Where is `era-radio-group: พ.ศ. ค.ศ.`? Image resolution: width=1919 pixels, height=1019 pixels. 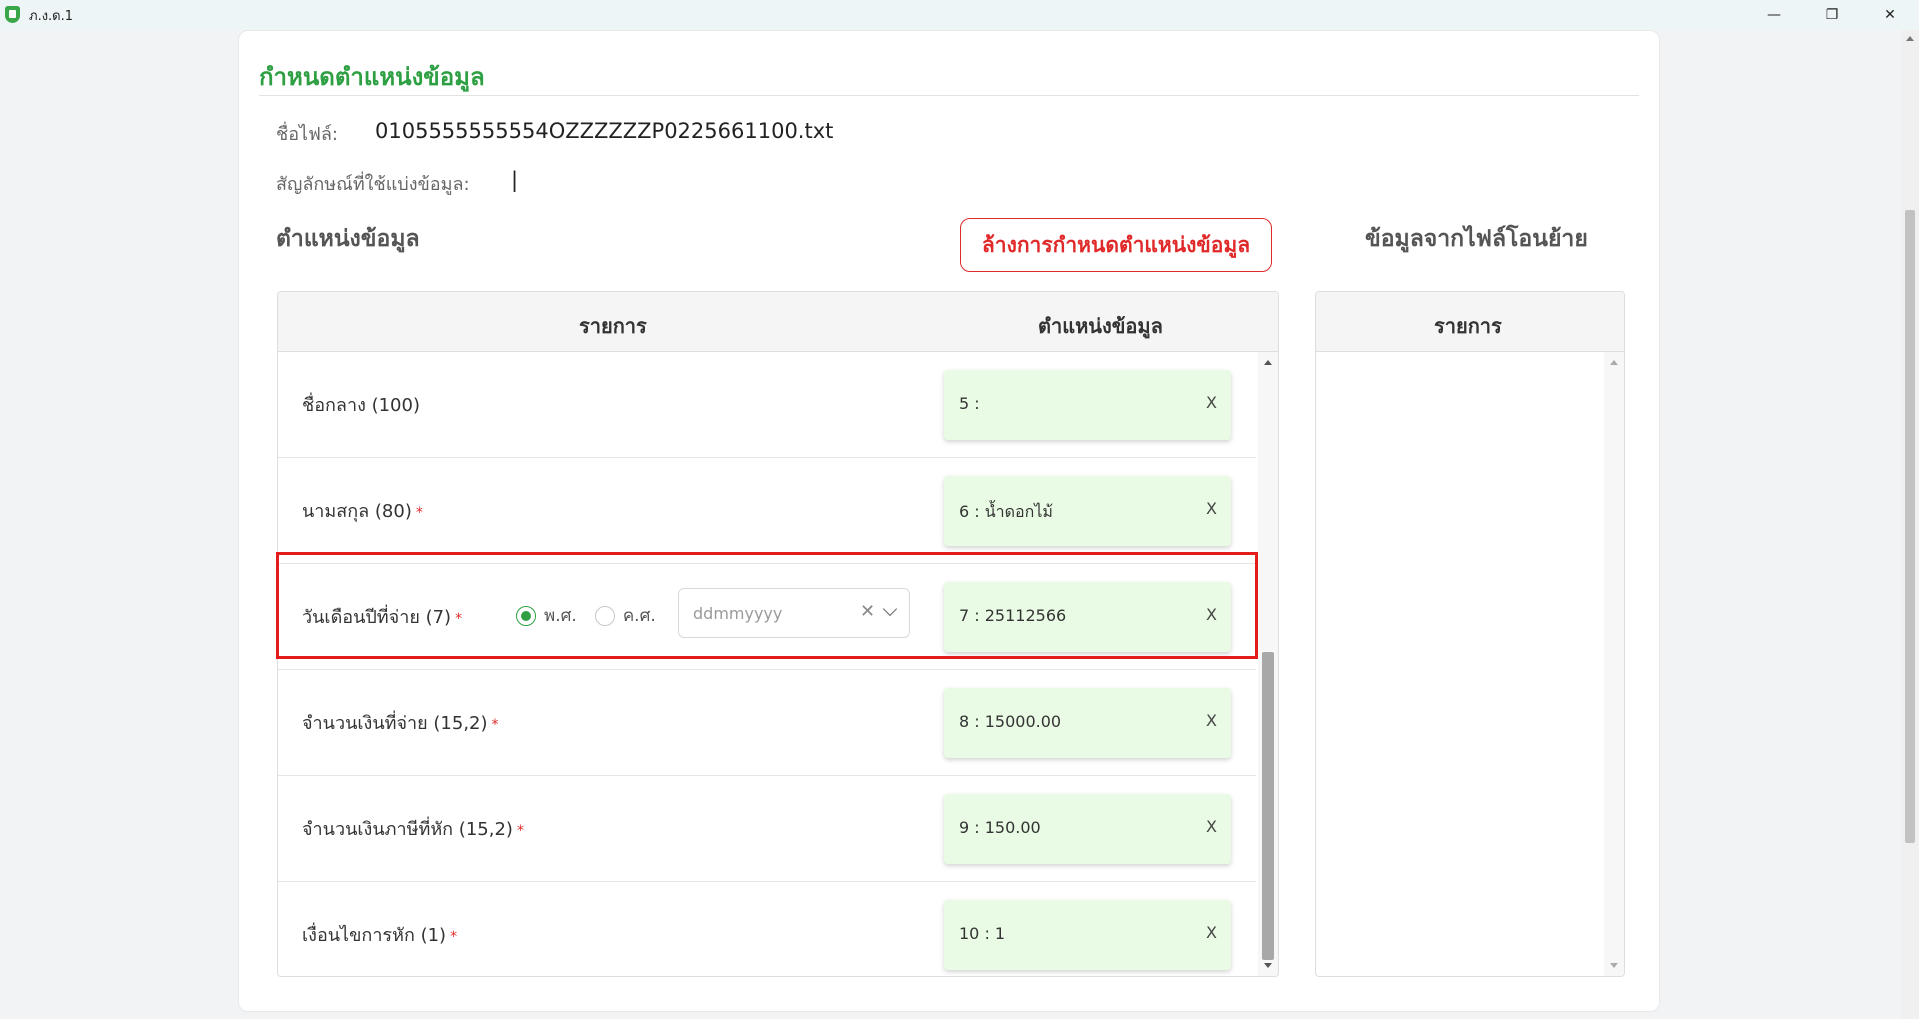 era-radio-group: พ.ศ. ค.ศ. is located at coordinates (595, 615).